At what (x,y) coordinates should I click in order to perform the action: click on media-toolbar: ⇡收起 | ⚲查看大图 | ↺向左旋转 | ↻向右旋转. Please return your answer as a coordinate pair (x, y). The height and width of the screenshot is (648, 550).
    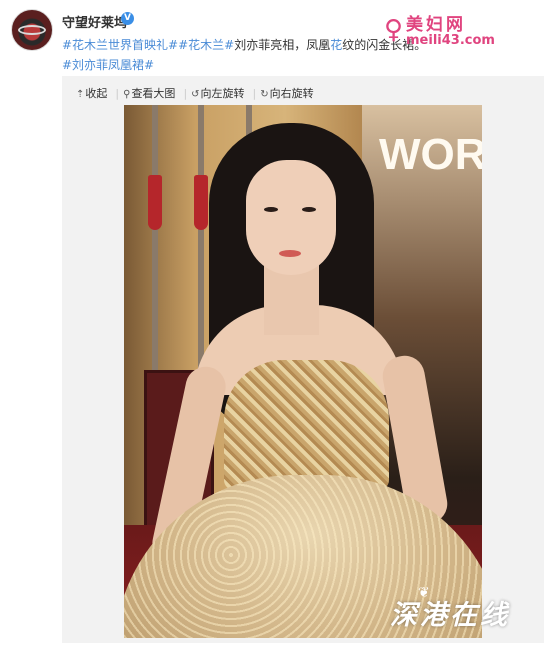
    Looking at the image, I should click on (197, 93).